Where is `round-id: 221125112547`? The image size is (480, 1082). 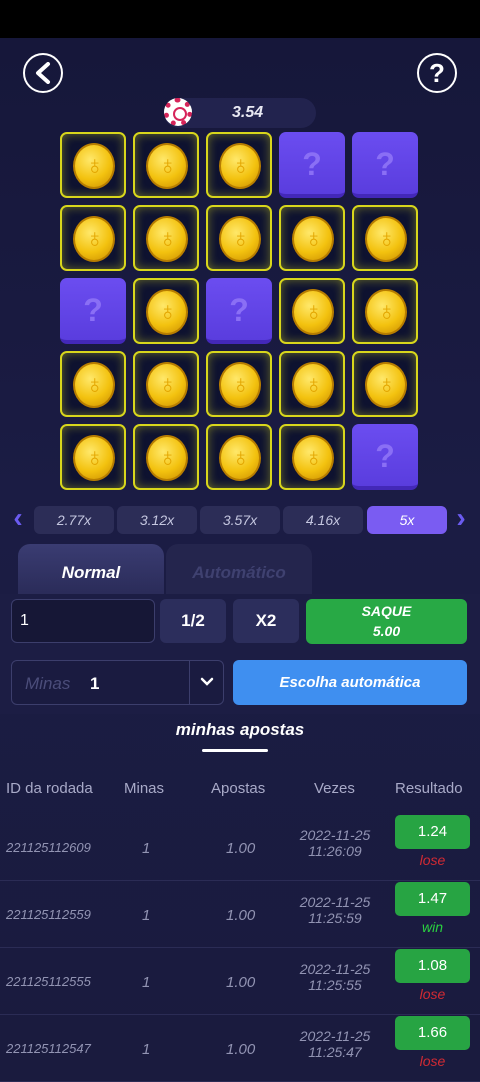
round-id: 221125112547 is located at coordinates (48, 1048).